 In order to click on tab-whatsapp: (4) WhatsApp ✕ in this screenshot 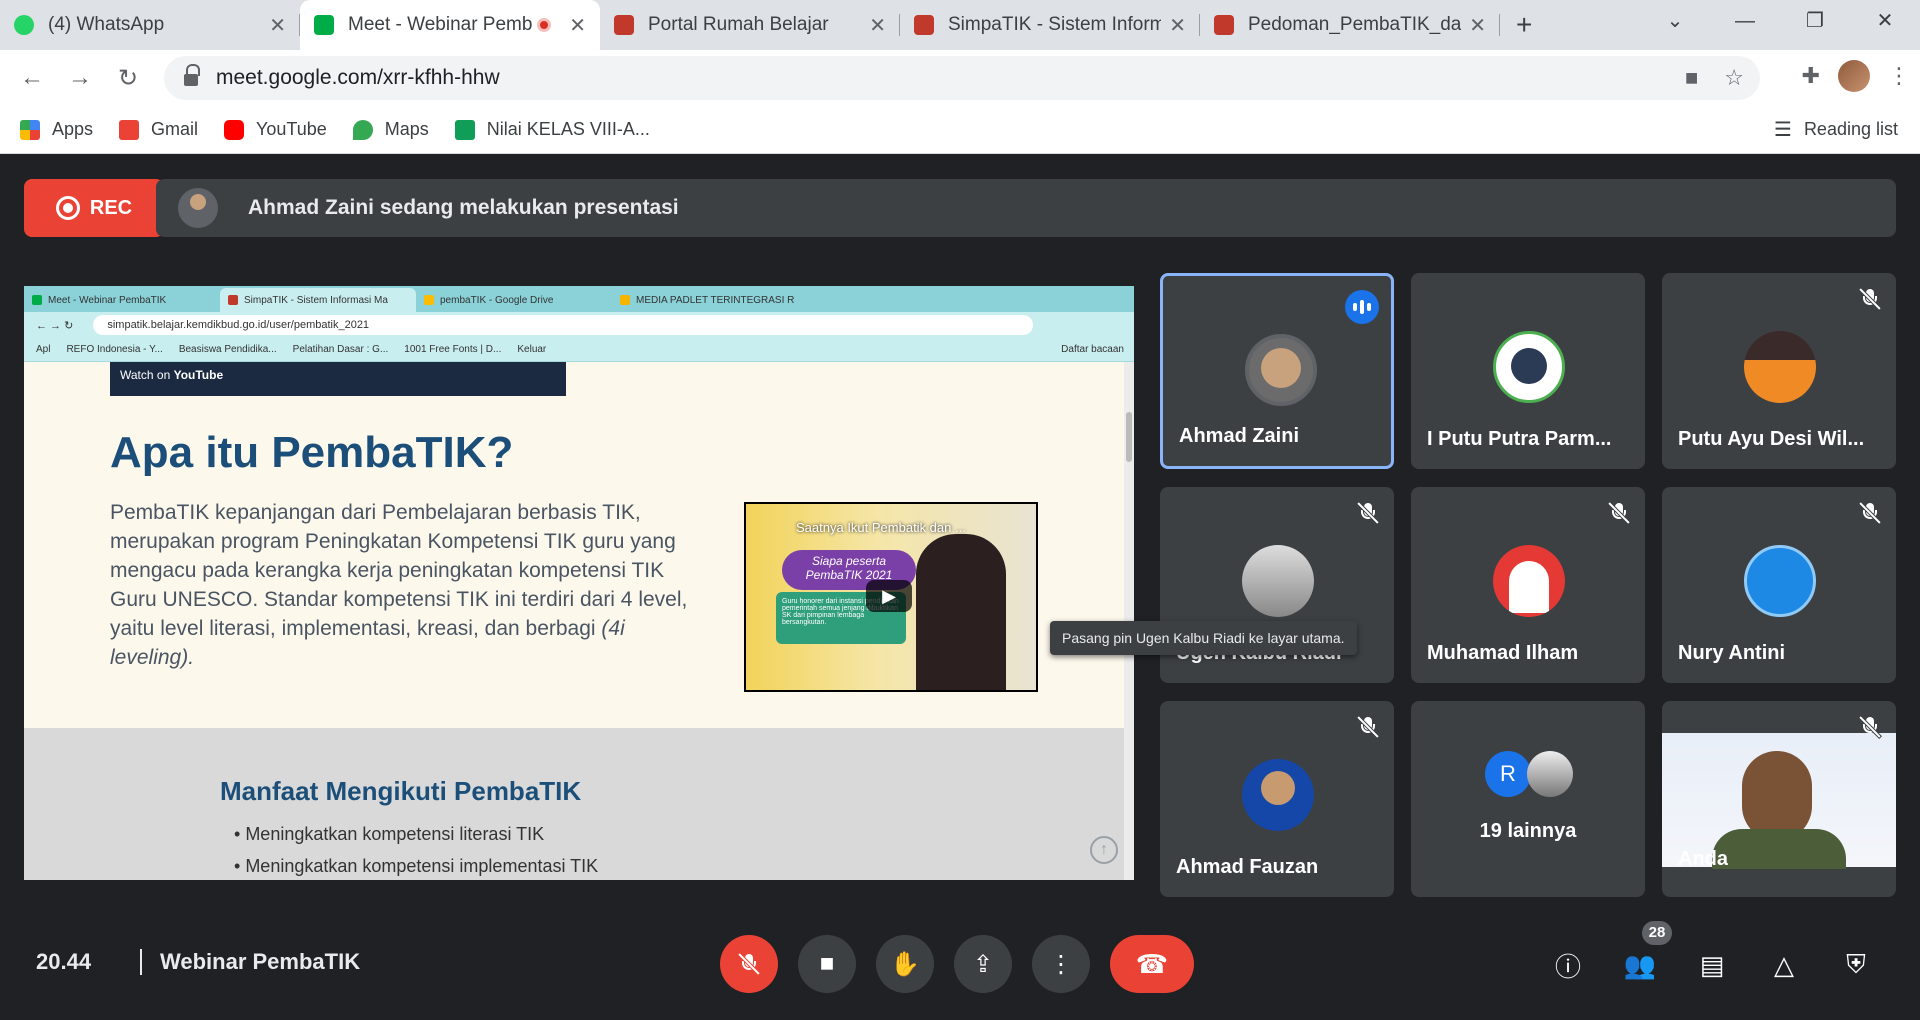, I will do `click(150, 25)`.